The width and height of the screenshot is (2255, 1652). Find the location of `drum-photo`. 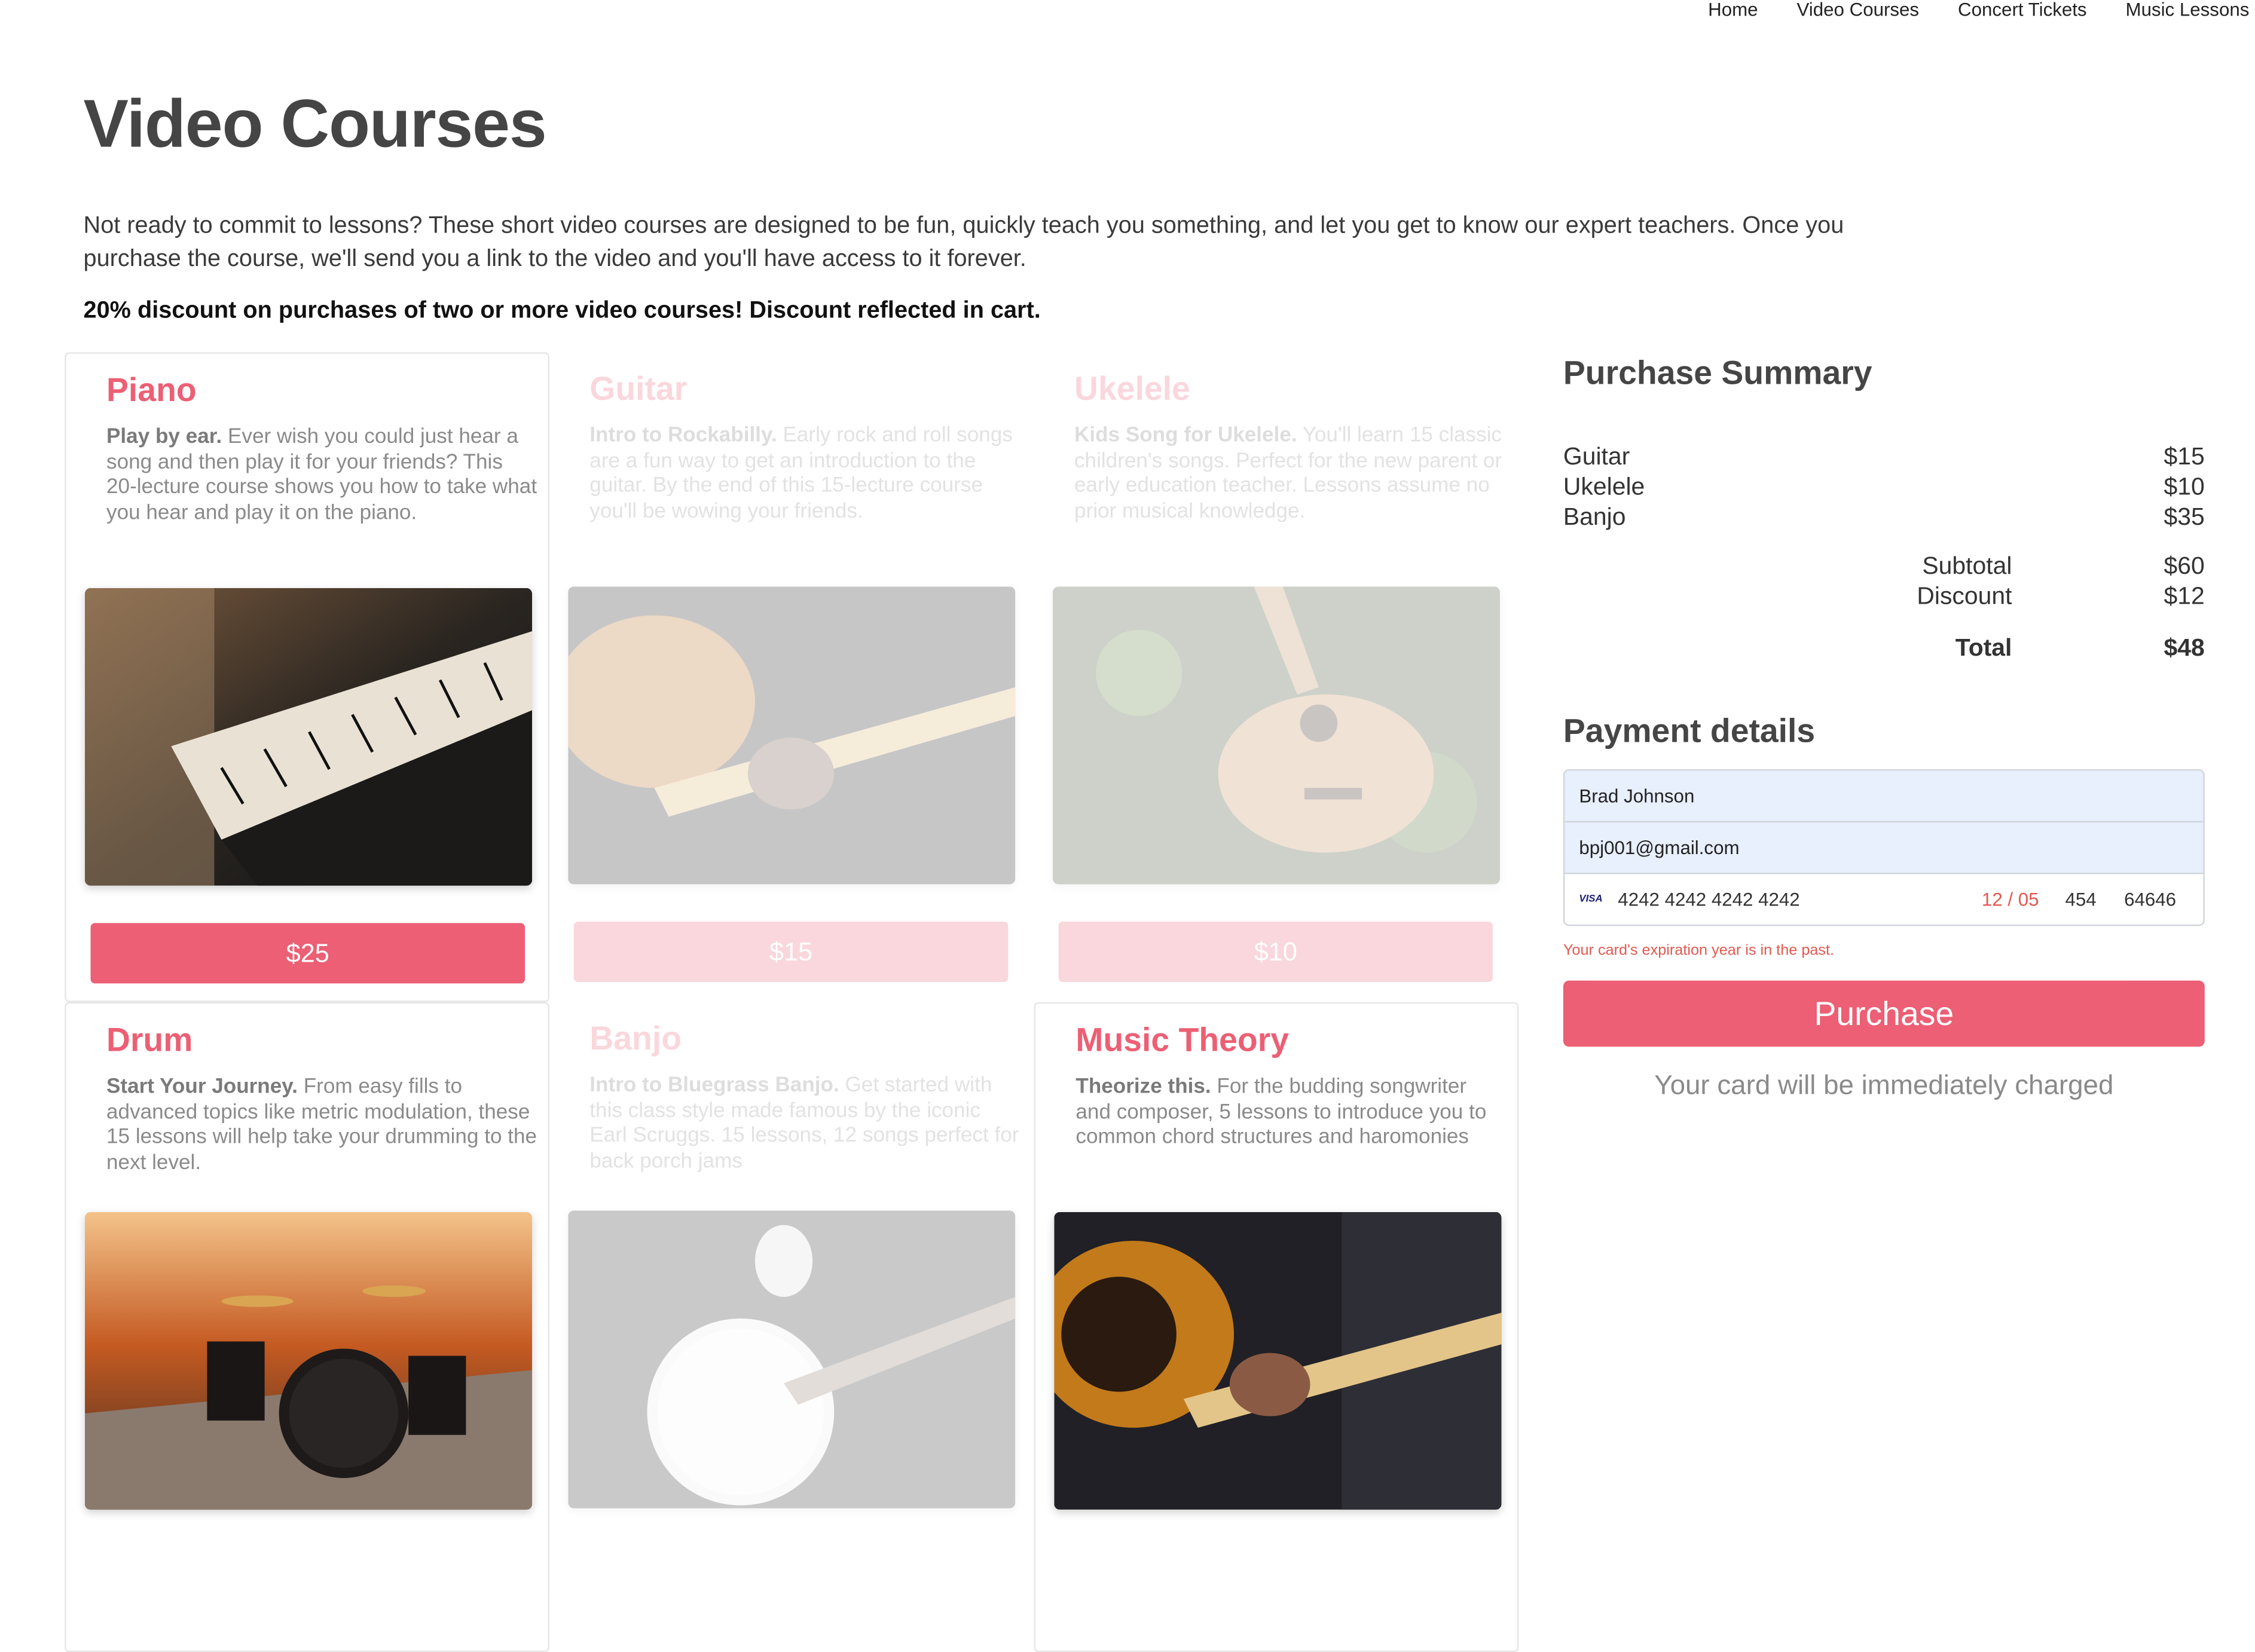

drum-photo is located at coordinates (308, 1361).